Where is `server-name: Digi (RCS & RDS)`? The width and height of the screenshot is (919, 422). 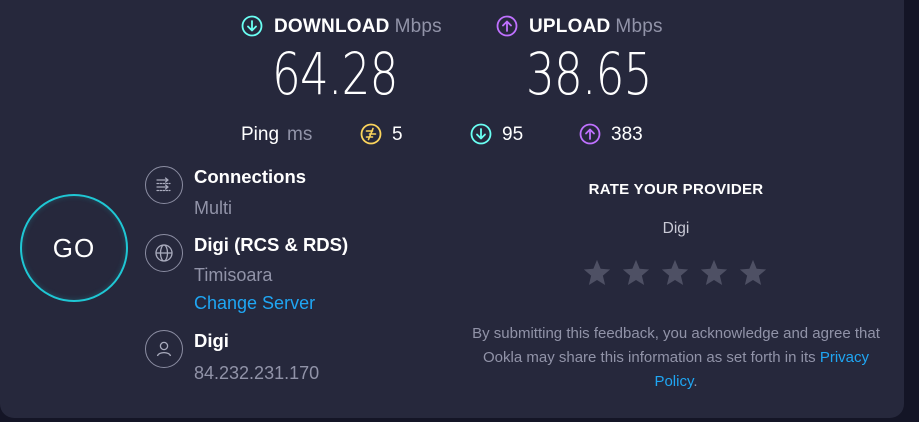
server-name: Digi (RCS & RDS) is located at coordinates (271, 244).